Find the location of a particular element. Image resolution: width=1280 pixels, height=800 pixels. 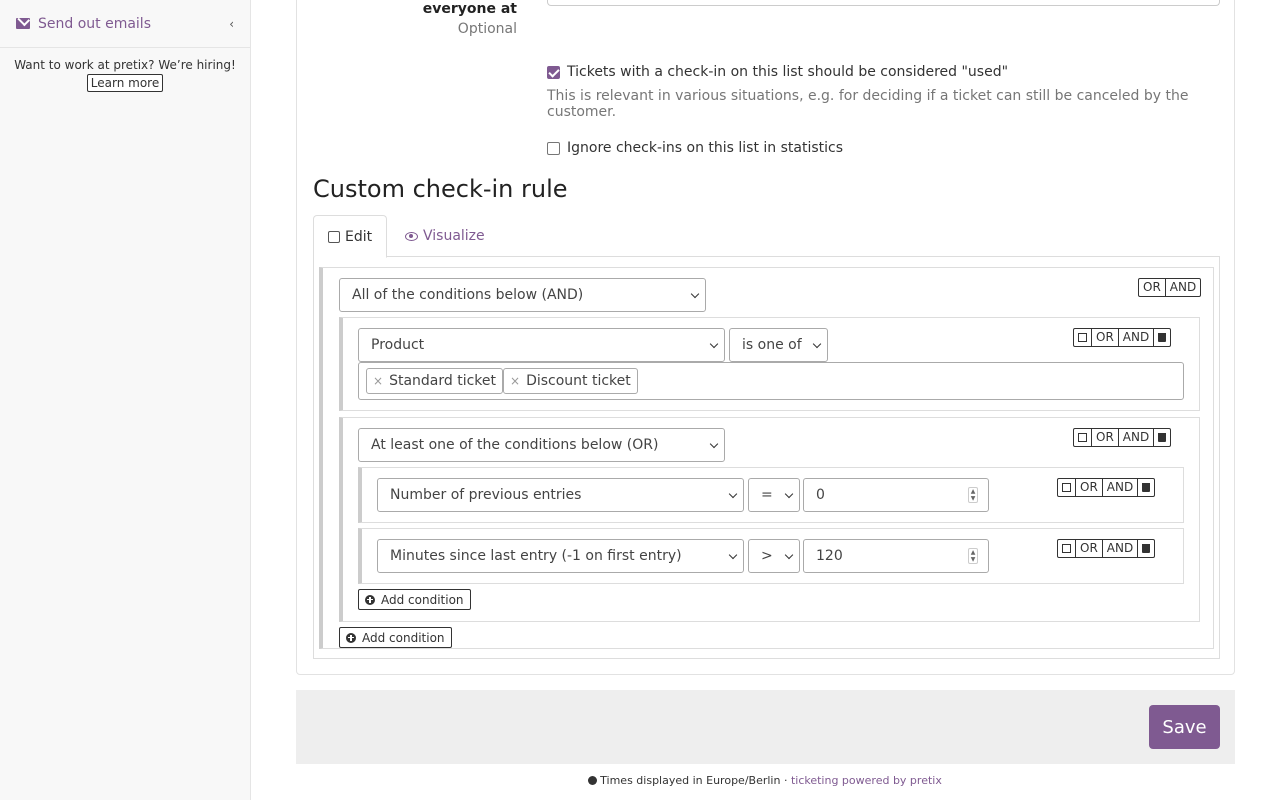

field-label: everyone at is located at coordinates (469, 9).